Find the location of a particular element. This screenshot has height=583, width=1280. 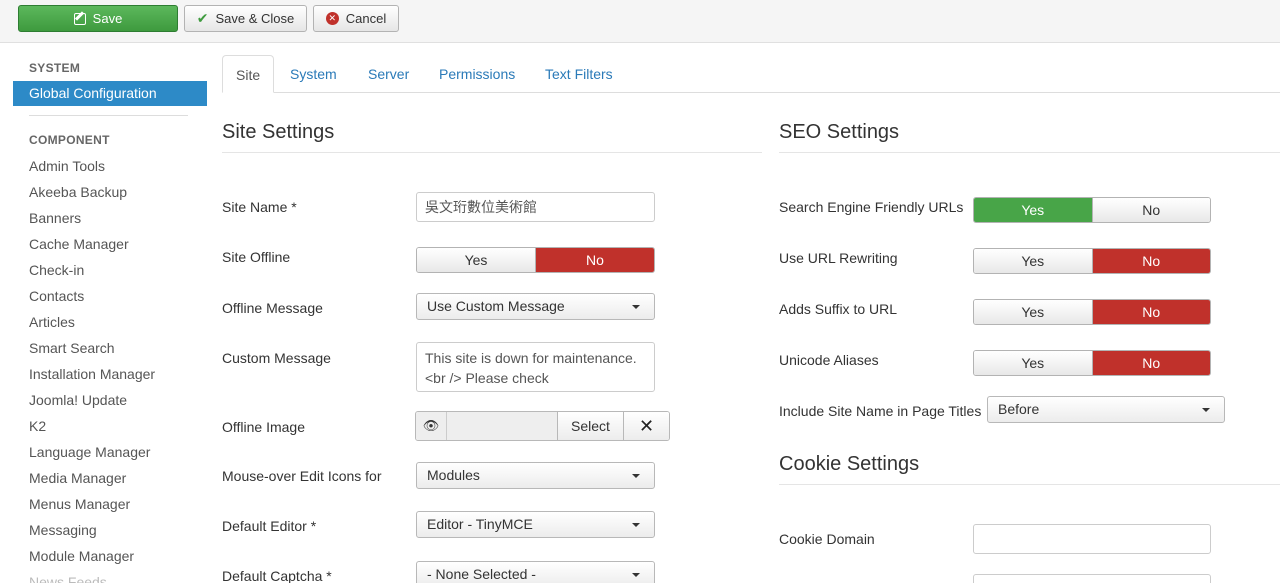

url-rewriting-yes: Yes is located at coordinates (1033, 261).